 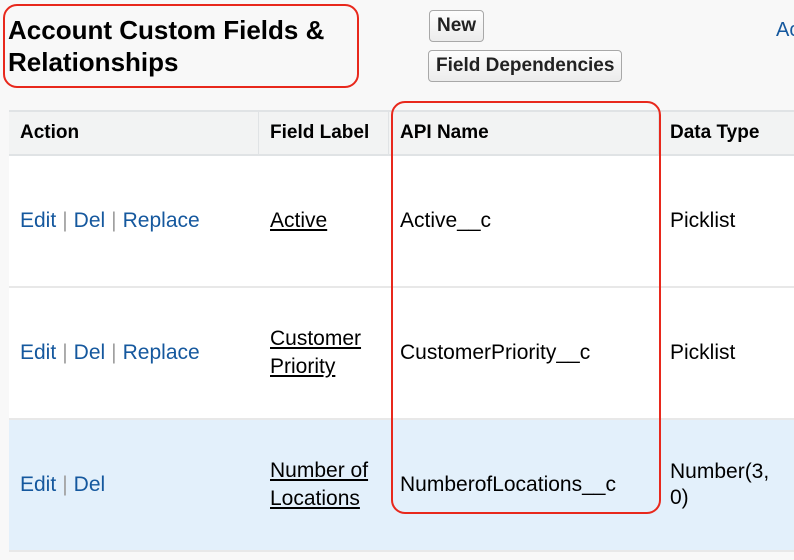 I want to click on new-button: New, so click(x=457, y=26).